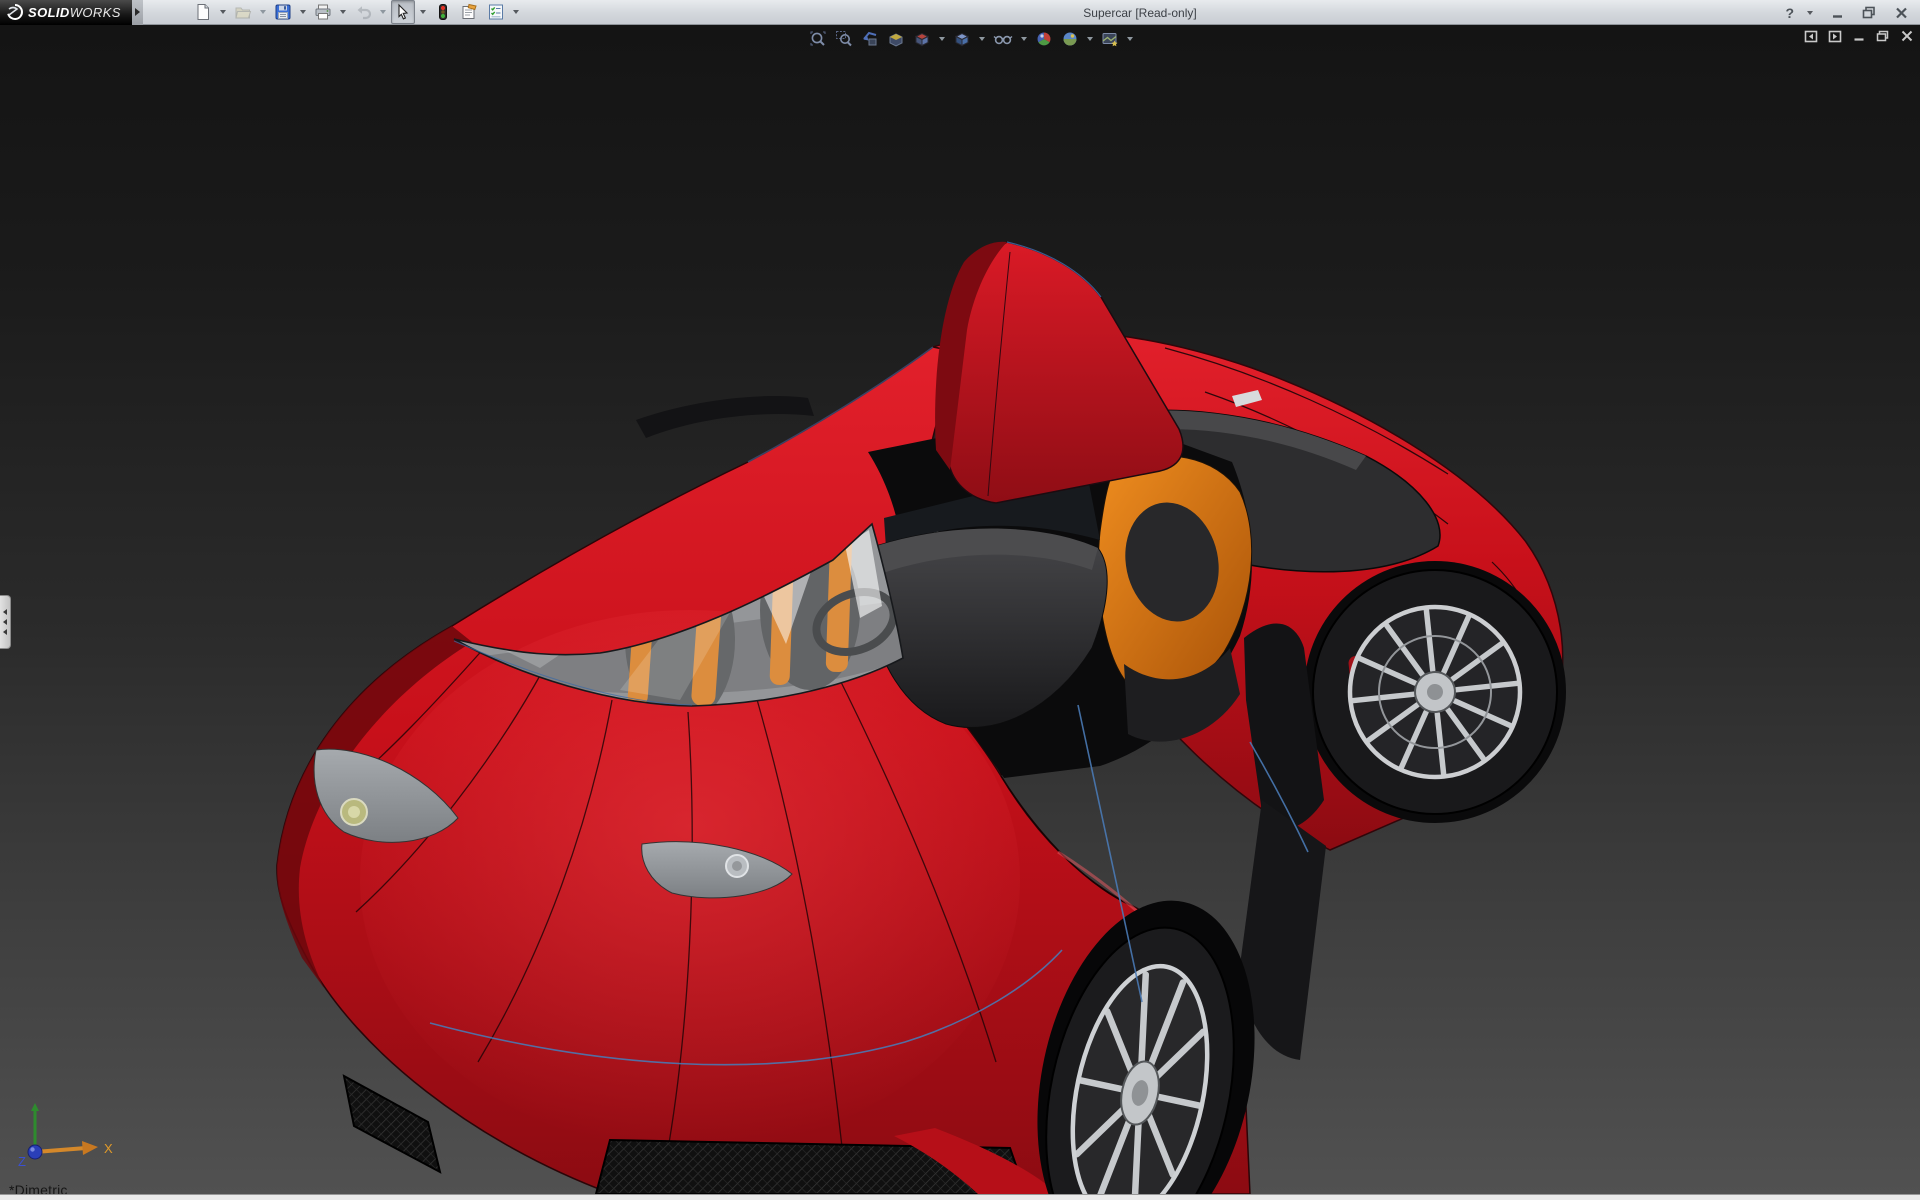 This screenshot has width=1920, height=1200. I want to click on zoom-to-fit-icon, so click(818, 38).